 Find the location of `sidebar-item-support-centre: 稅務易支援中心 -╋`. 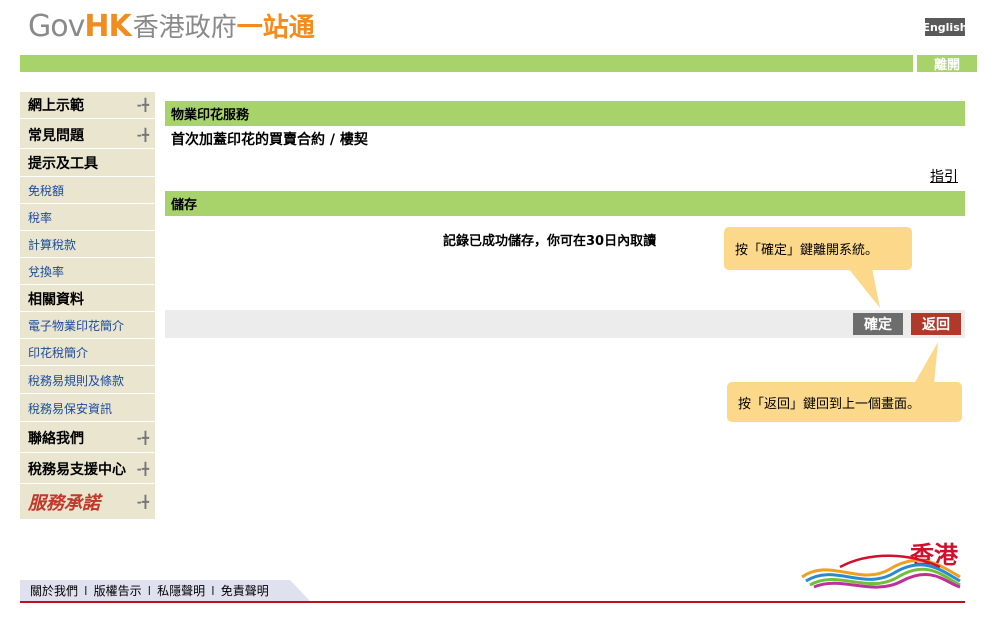

sidebar-item-support-centre: 稅務易支援中心 -╋ is located at coordinates (87, 469).